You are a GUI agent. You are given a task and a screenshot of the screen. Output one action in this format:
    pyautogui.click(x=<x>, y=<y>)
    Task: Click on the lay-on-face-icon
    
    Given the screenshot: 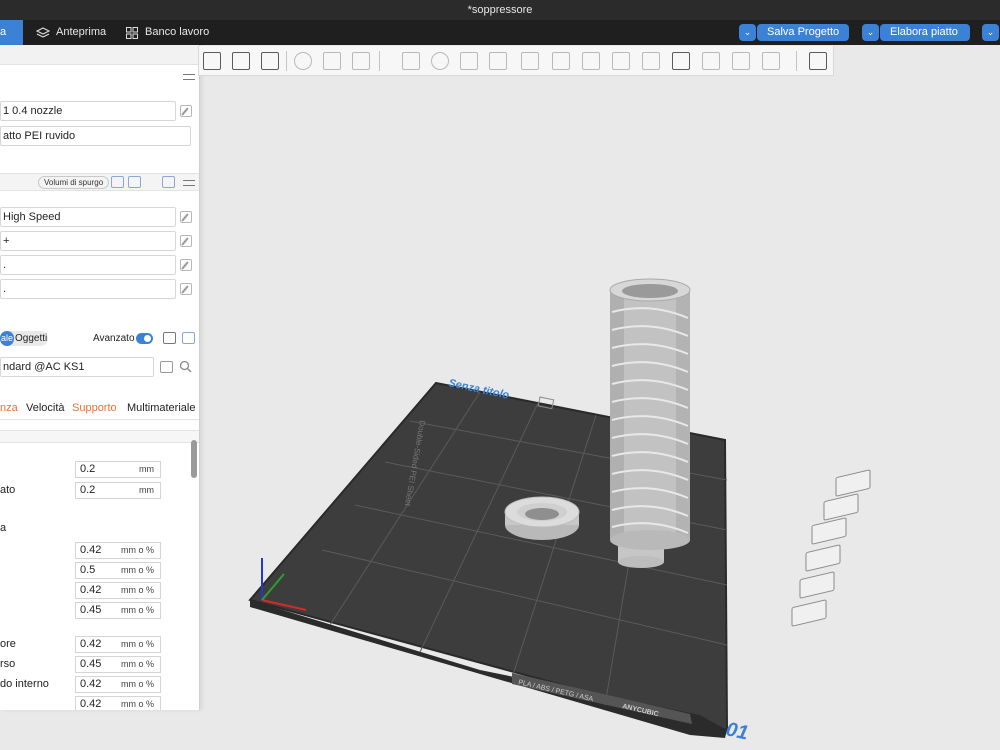 What is the action you would take?
    pyautogui.click(x=498, y=61)
    